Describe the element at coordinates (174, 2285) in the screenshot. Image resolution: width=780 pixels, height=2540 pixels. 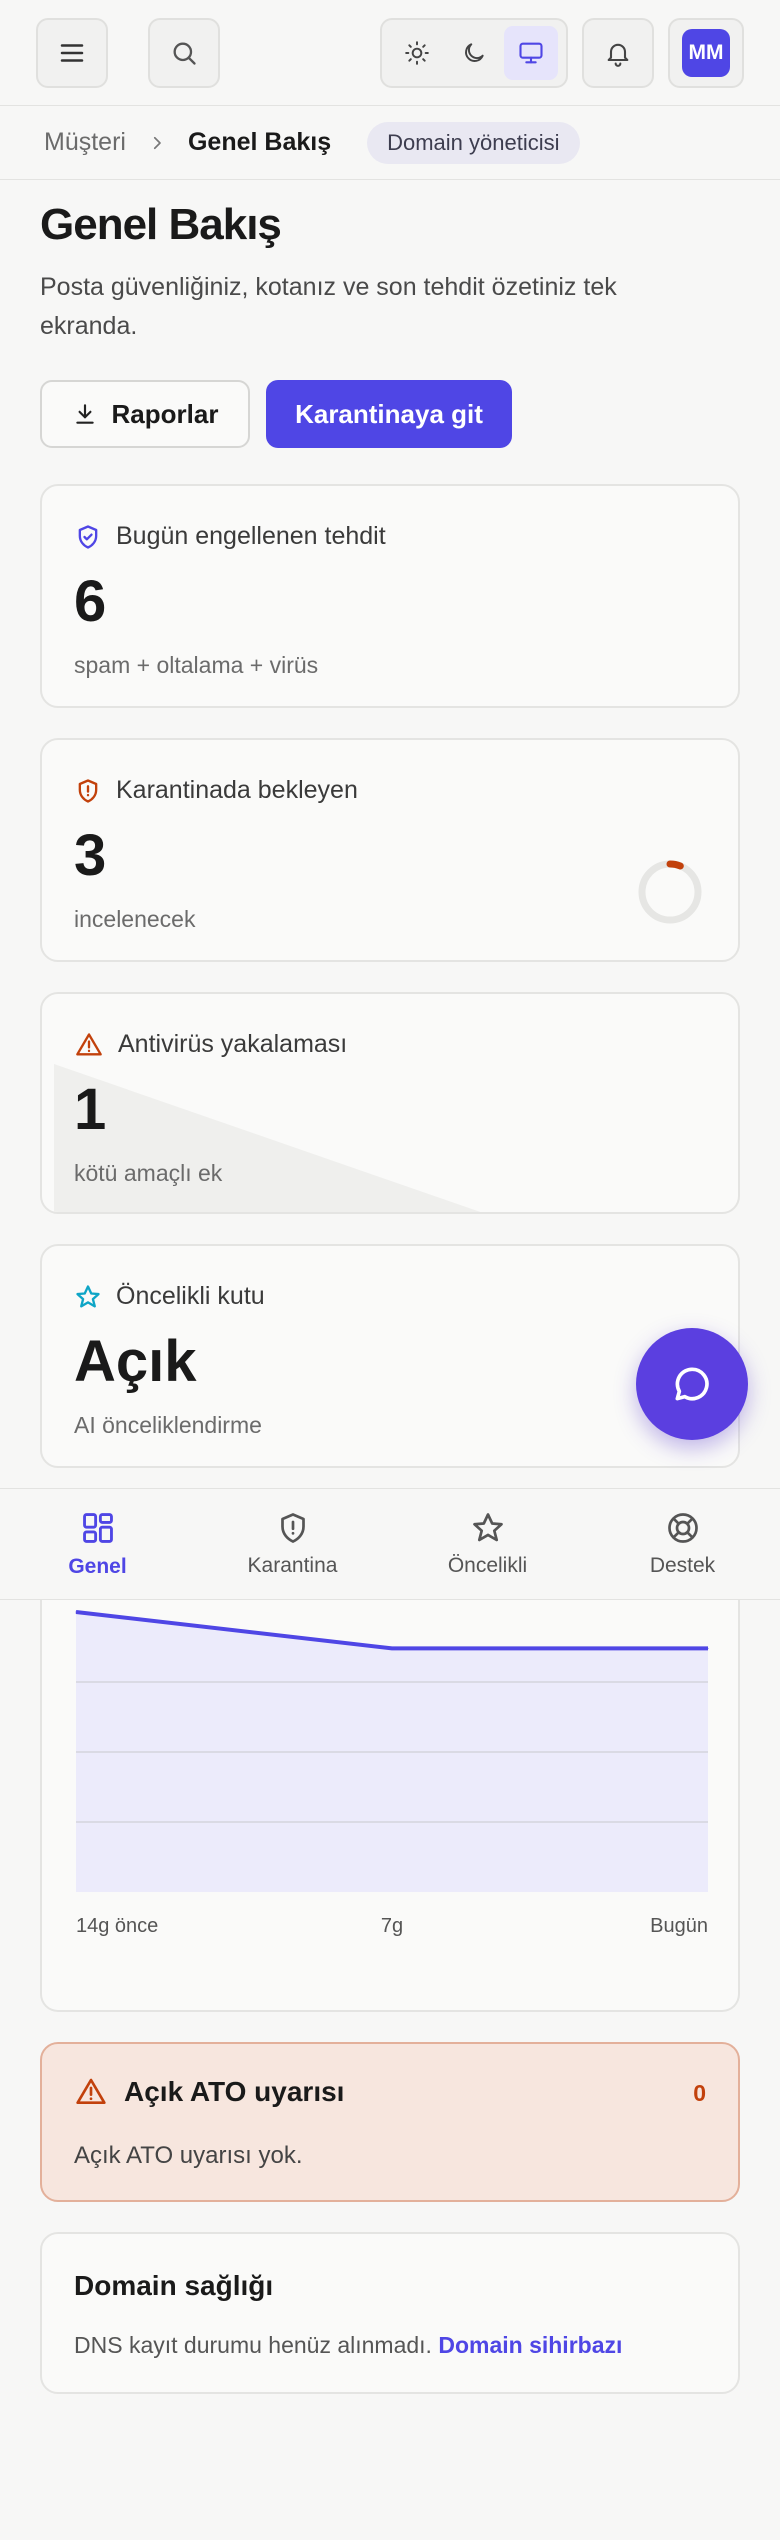
I see `domain-health-title: Domain sağlığı` at that location.